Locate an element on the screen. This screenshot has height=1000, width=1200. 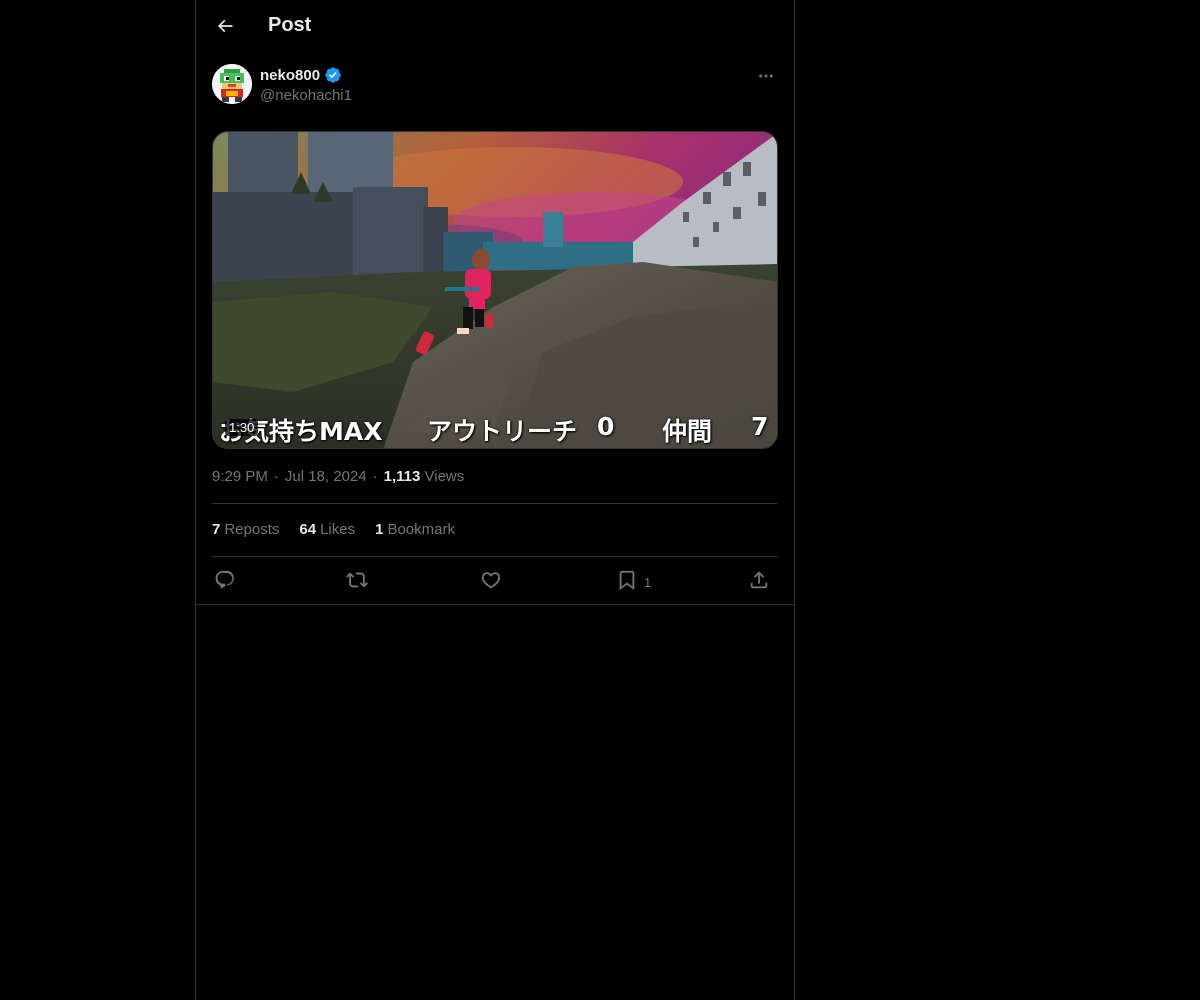
hud-outreach-value: 0 is located at coordinates (606, 426).